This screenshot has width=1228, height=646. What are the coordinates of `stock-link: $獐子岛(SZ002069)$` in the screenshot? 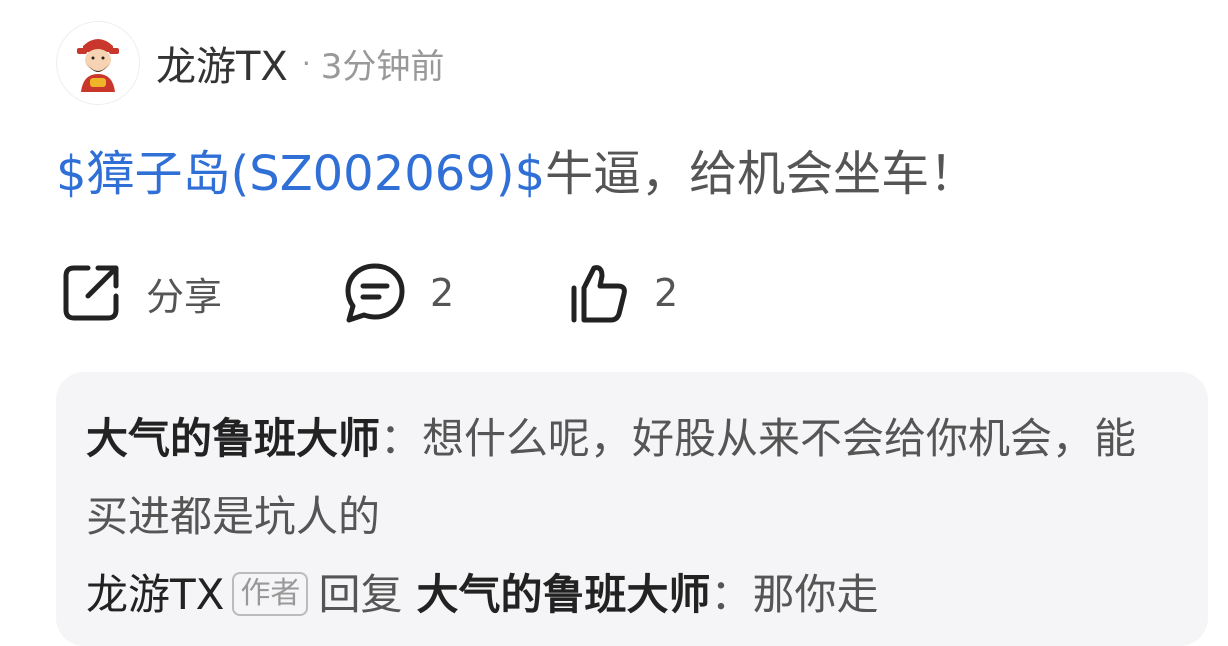 It's located at (300, 174).